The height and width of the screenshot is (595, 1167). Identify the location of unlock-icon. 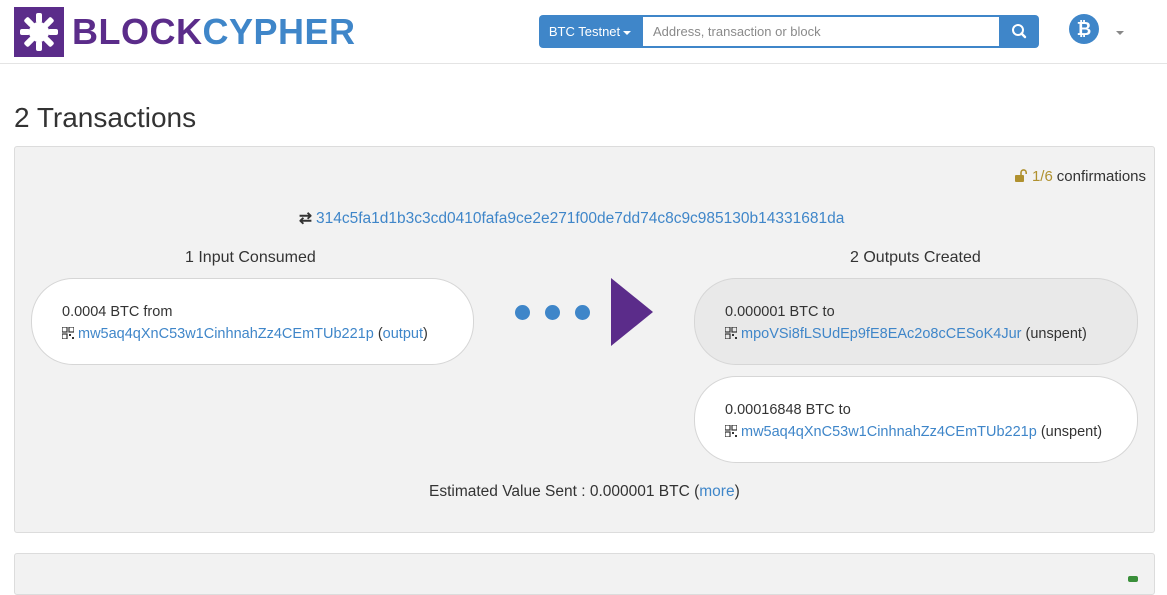
(1021, 178).